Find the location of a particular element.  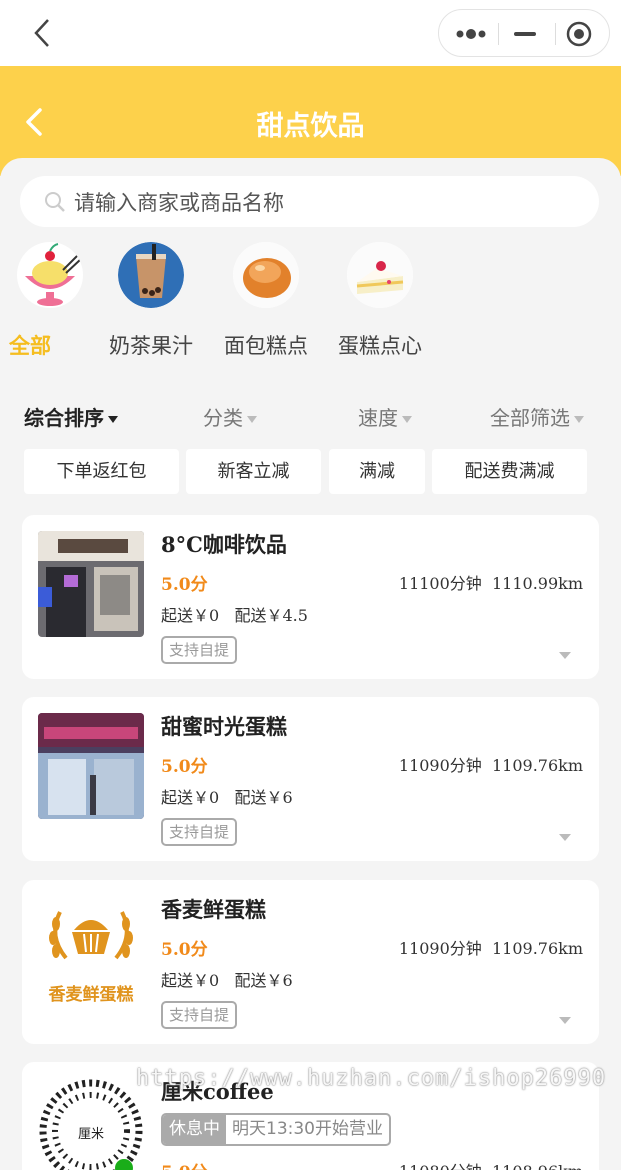

sort-category: 分类 is located at coordinates (230, 416).